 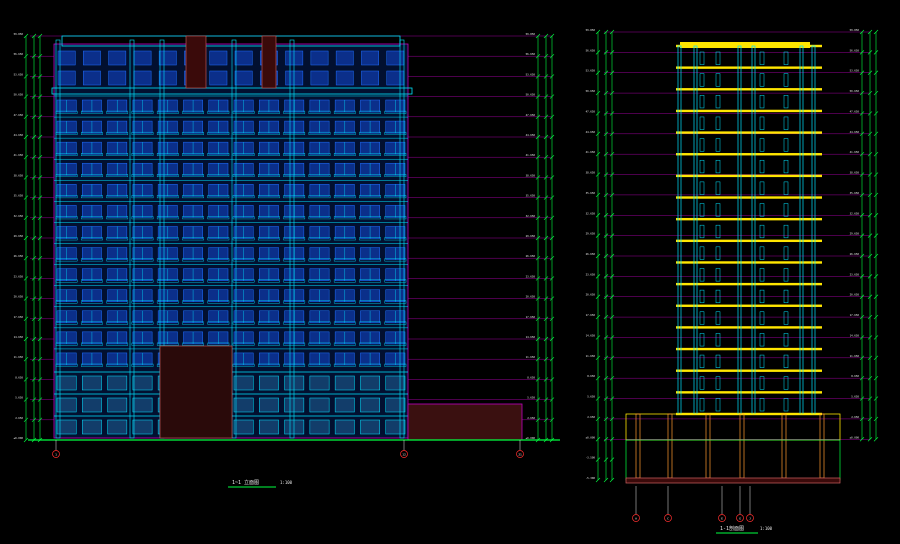 What do you see at coordinates (591, 458) in the screenshot?
I see `level-mark: -3.500` at bounding box center [591, 458].